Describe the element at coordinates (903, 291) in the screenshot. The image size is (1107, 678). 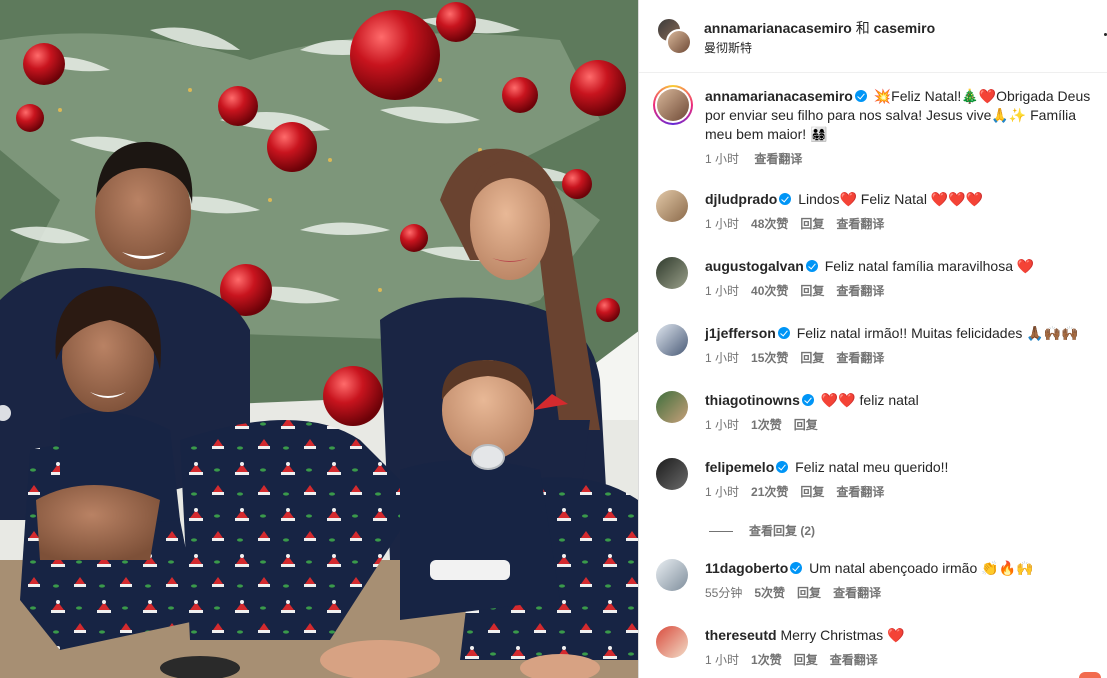
I see `comment-meta: 1 小时 40次赞 回复 查看翻译` at that location.